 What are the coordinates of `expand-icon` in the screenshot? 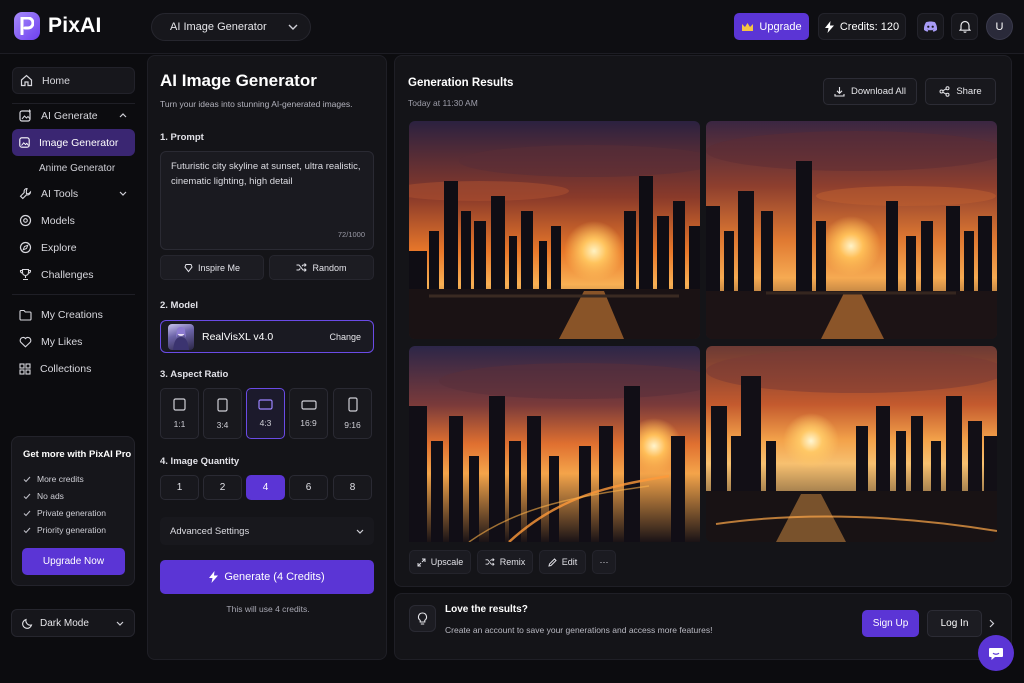 It's located at (421, 562).